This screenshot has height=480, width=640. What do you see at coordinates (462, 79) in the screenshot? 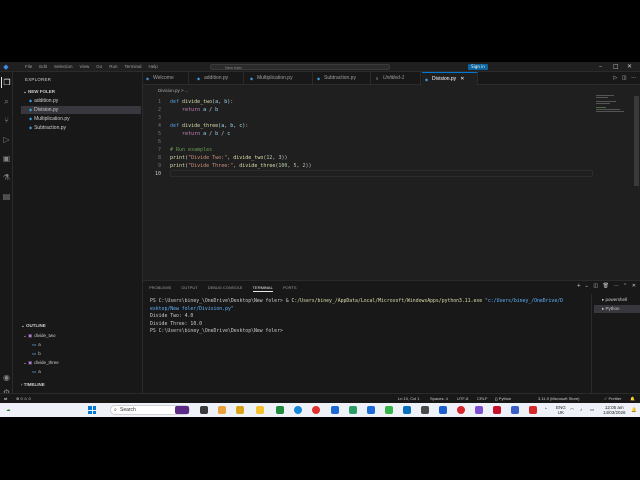
I see `tab-close-icon: ✕` at bounding box center [462, 79].